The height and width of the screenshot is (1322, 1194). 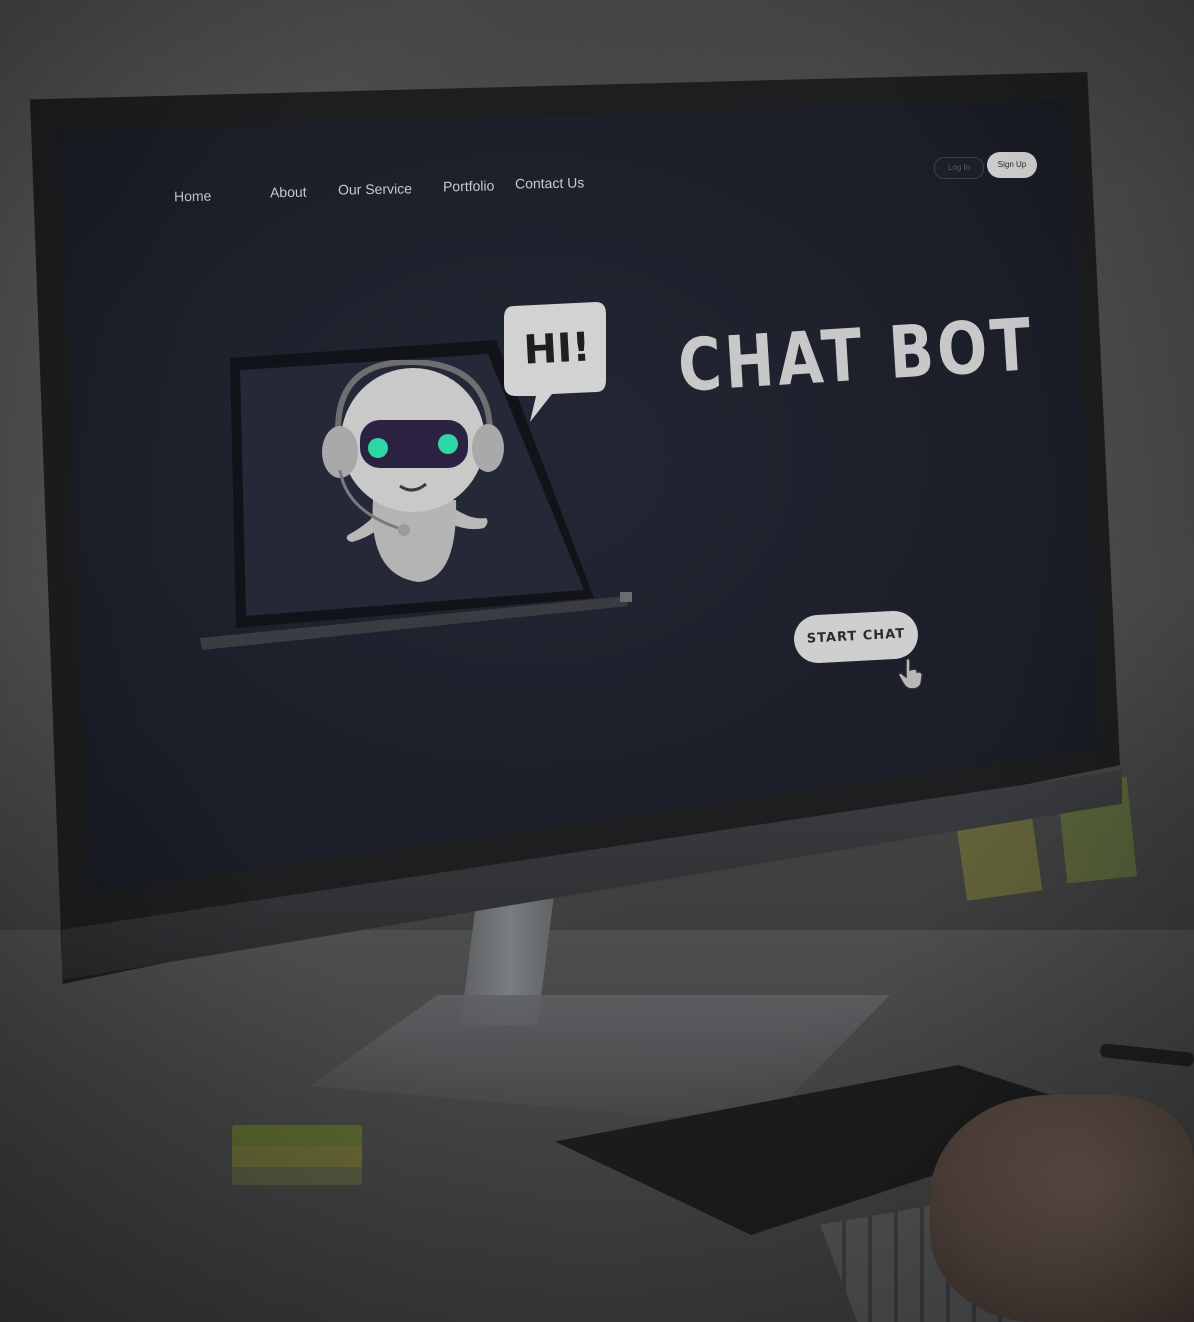 What do you see at coordinates (469, 186) in the screenshot?
I see `nav-portfolio: Portfolio` at bounding box center [469, 186].